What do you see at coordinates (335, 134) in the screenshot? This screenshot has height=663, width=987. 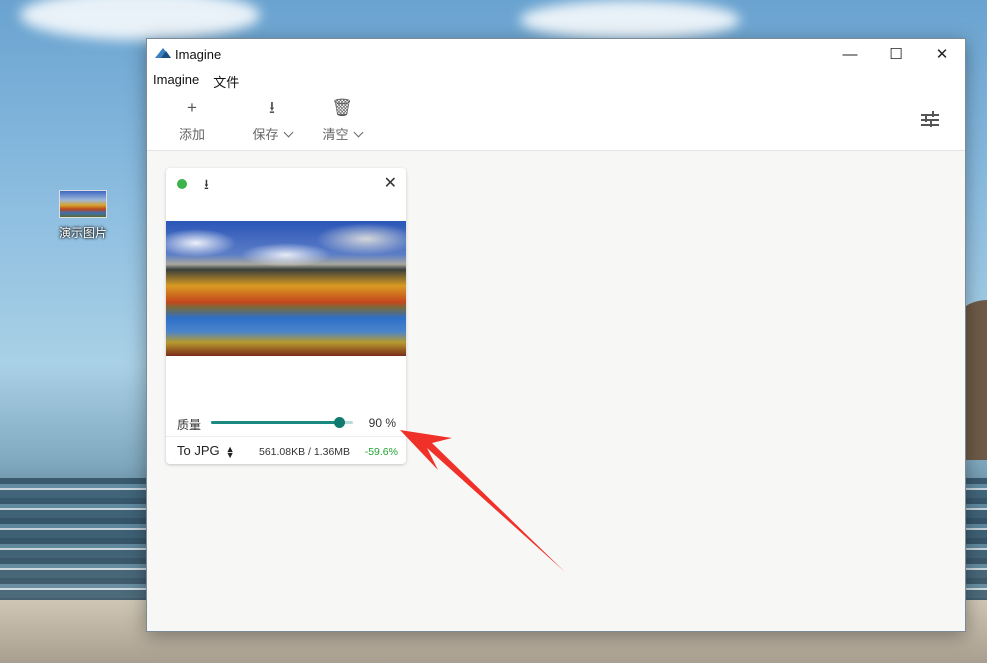 I see `clear-label: 清空` at bounding box center [335, 134].